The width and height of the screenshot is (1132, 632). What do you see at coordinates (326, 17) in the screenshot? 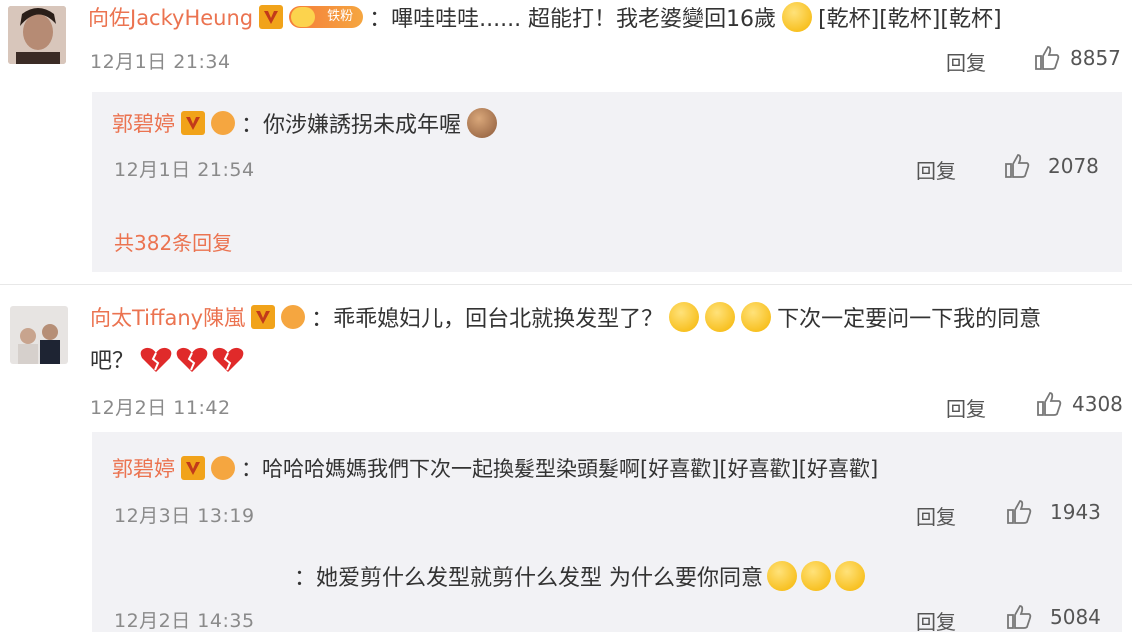
I see `fan-badge: 铁粉` at bounding box center [326, 17].